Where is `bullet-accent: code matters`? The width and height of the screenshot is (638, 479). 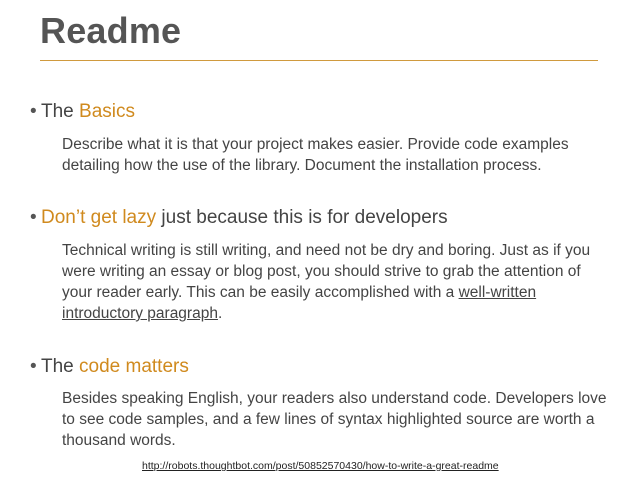 bullet-accent: code matters is located at coordinates (134, 366).